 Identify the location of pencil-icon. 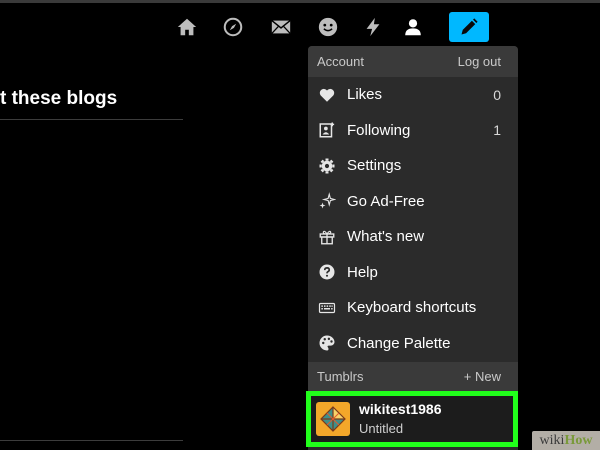
(469, 27).